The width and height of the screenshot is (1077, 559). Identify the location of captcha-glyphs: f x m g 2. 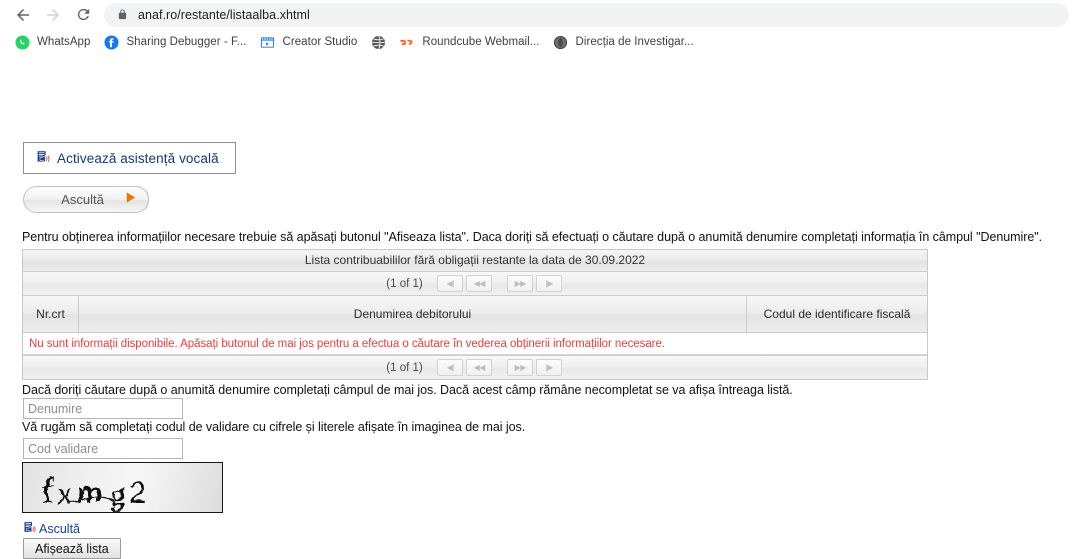
(92, 490).